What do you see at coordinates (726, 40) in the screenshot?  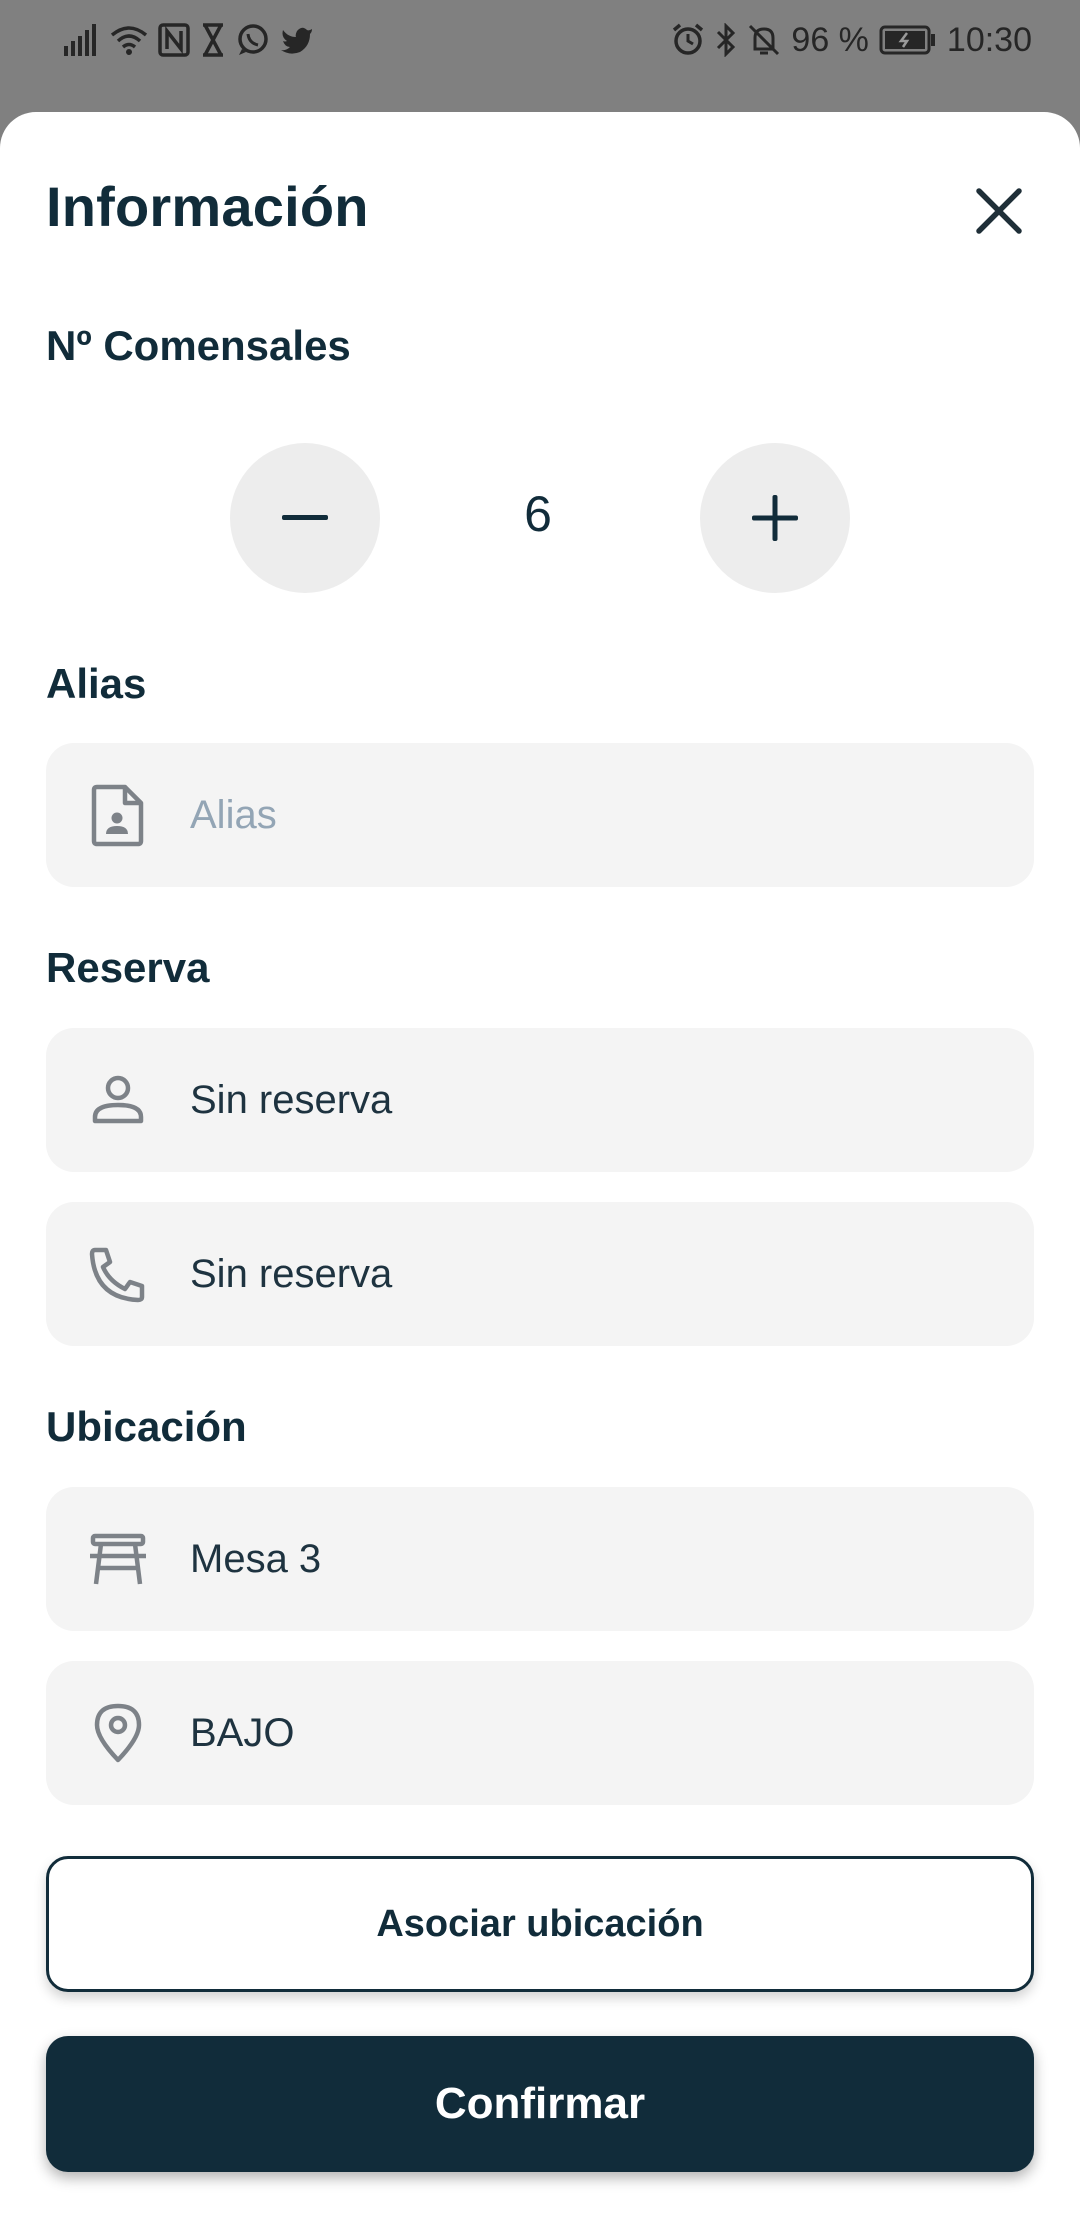 I see `bluetooth-icon` at bounding box center [726, 40].